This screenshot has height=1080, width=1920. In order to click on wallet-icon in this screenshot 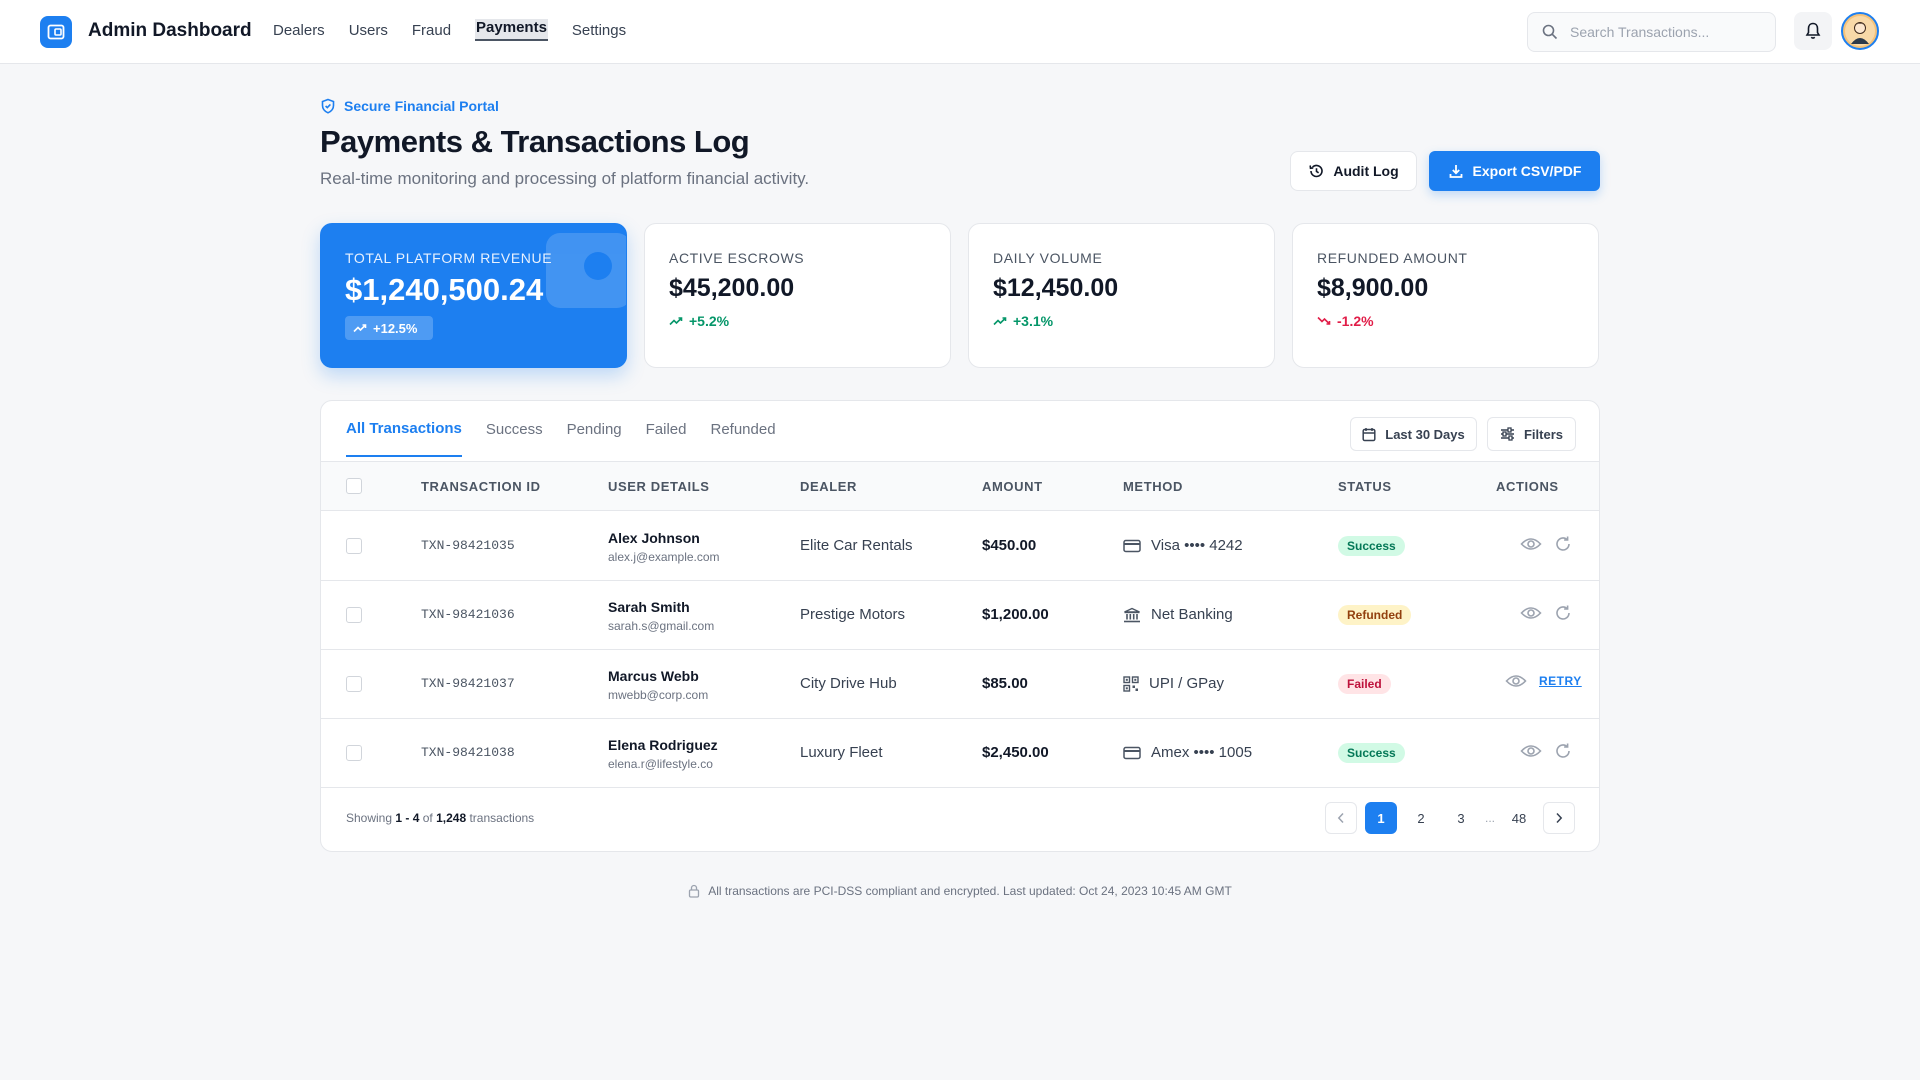, I will do `click(56, 32)`.